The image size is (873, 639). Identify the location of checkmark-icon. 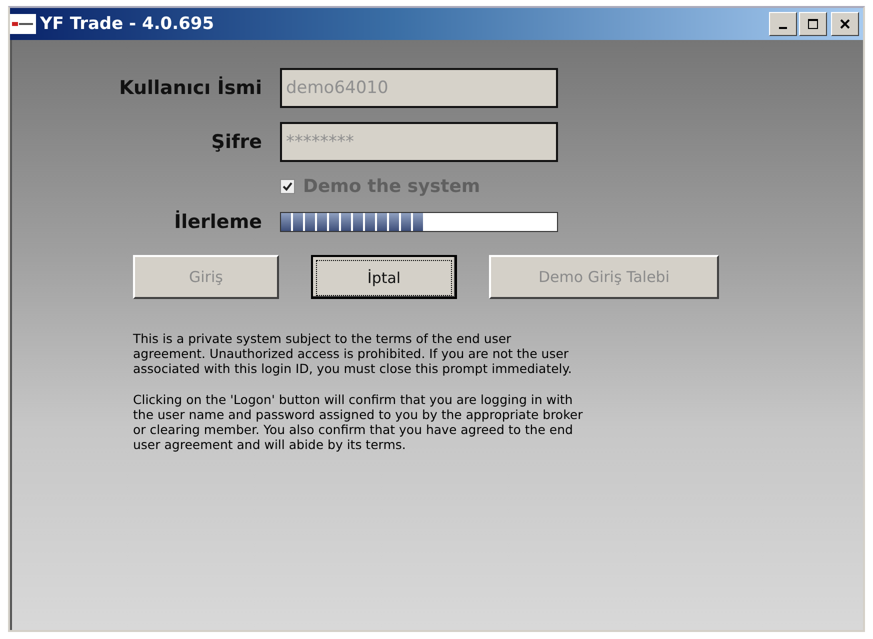
(287, 186).